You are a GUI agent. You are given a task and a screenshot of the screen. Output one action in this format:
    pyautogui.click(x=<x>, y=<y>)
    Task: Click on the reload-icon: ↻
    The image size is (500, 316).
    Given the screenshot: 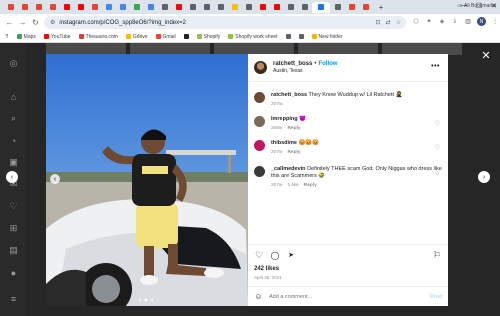 What is the action you would take?
    pyautogui.click(x=35, y=22)
    